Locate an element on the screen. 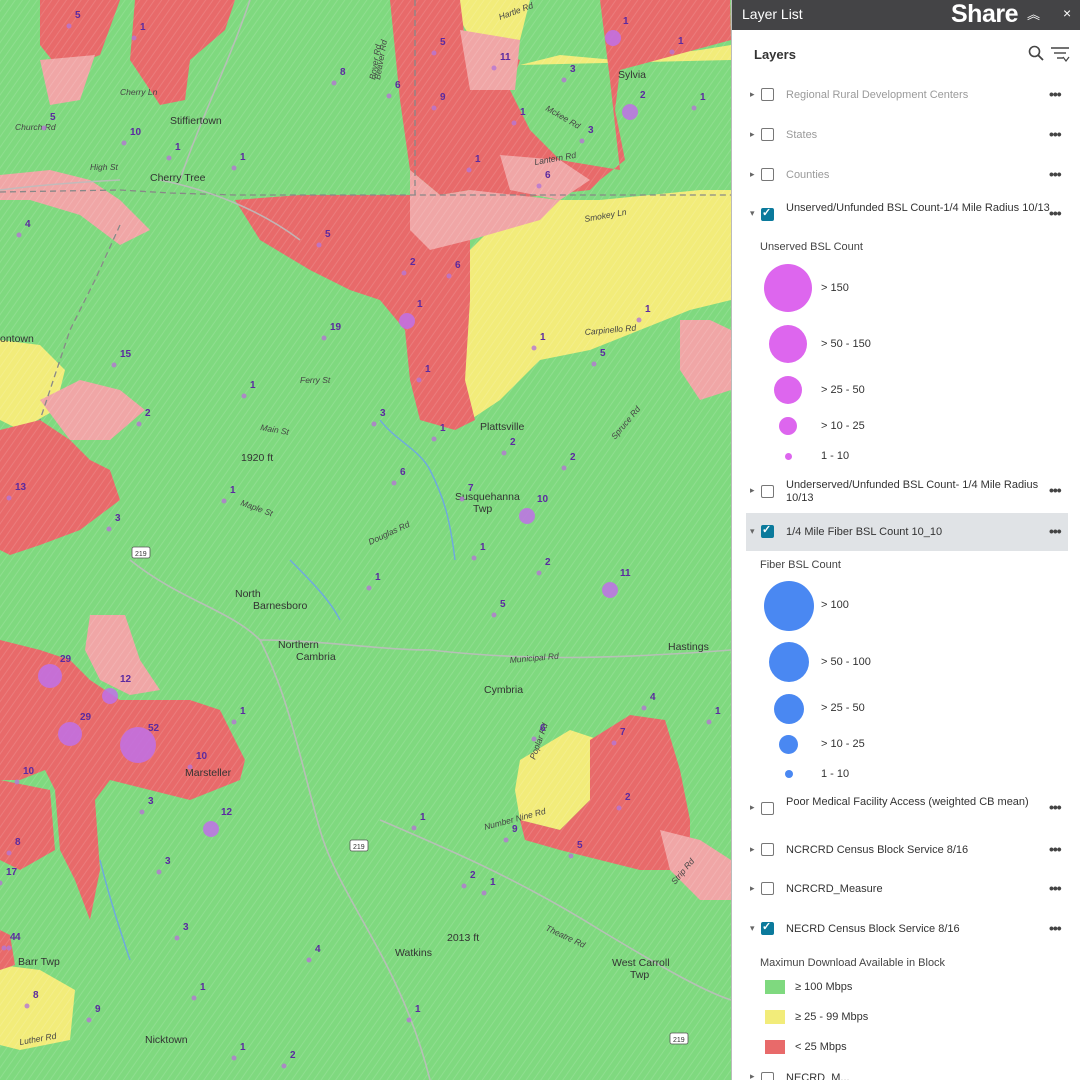  layer-row-states: ▸ States ••• is located at coordinates (907, 136).